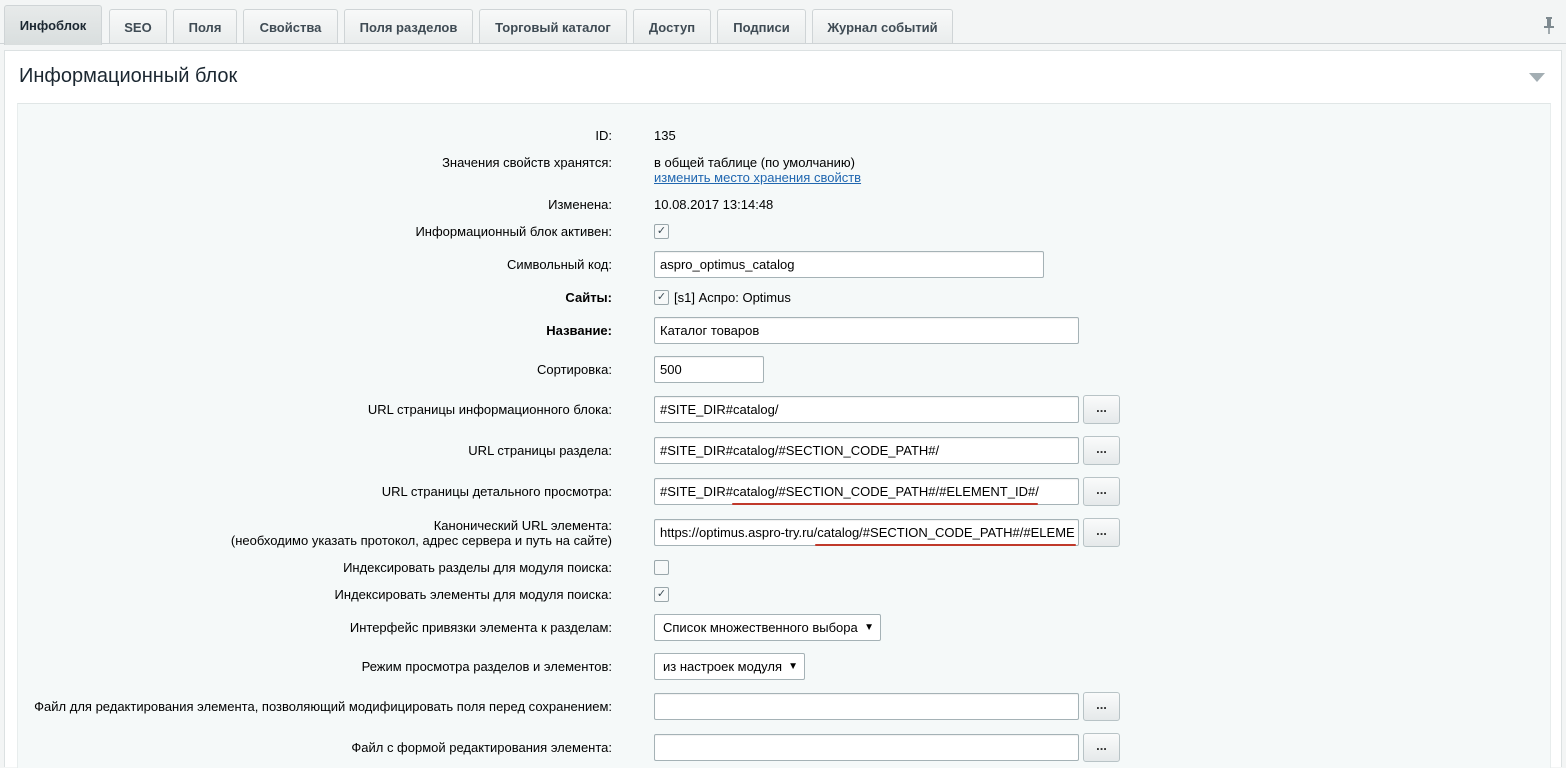 This screenshot has height=768, width=1566. What do you see at coordinates (603, 135) in the screenshot?
I see `id-label: ID:` at bounding box center [603, 135].